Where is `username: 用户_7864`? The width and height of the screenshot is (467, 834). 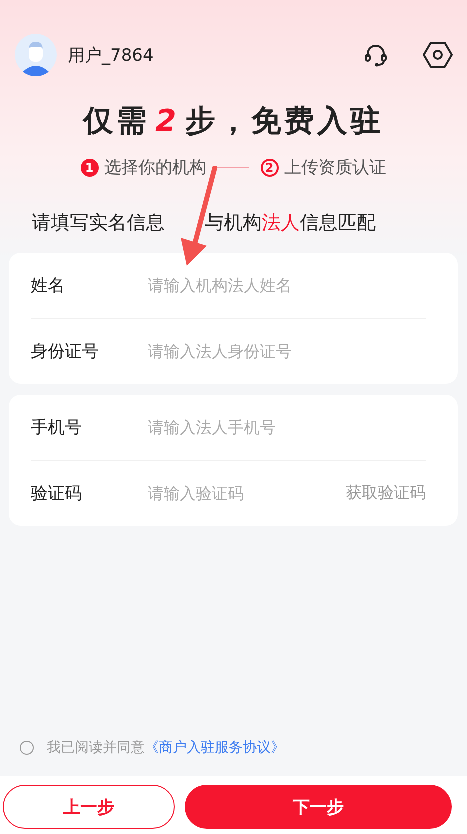 username: 用户_7864 is located at coordinates (111, 55).